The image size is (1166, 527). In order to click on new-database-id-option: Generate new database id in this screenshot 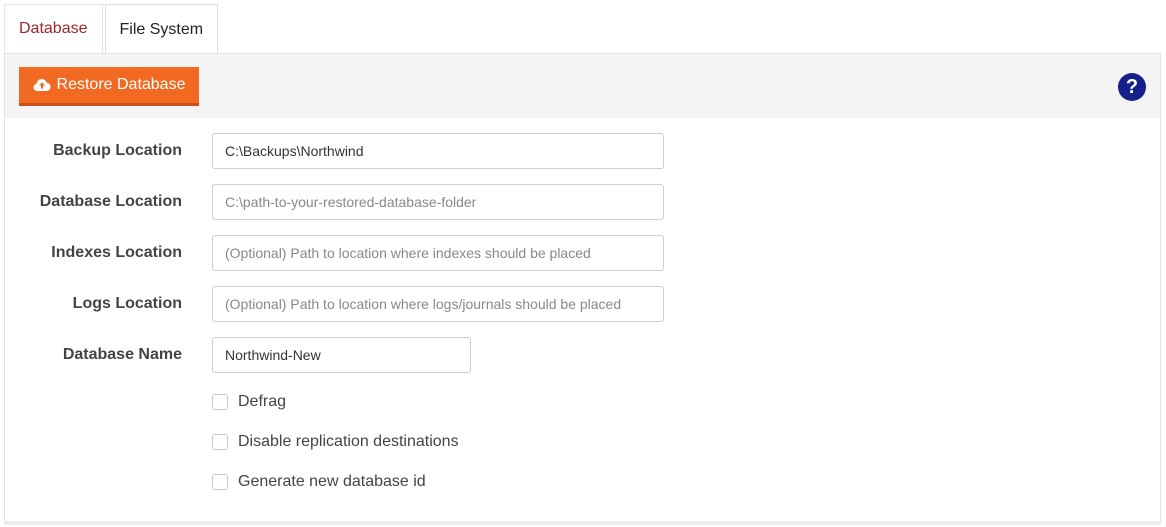, I will do `click(319, 482)`.